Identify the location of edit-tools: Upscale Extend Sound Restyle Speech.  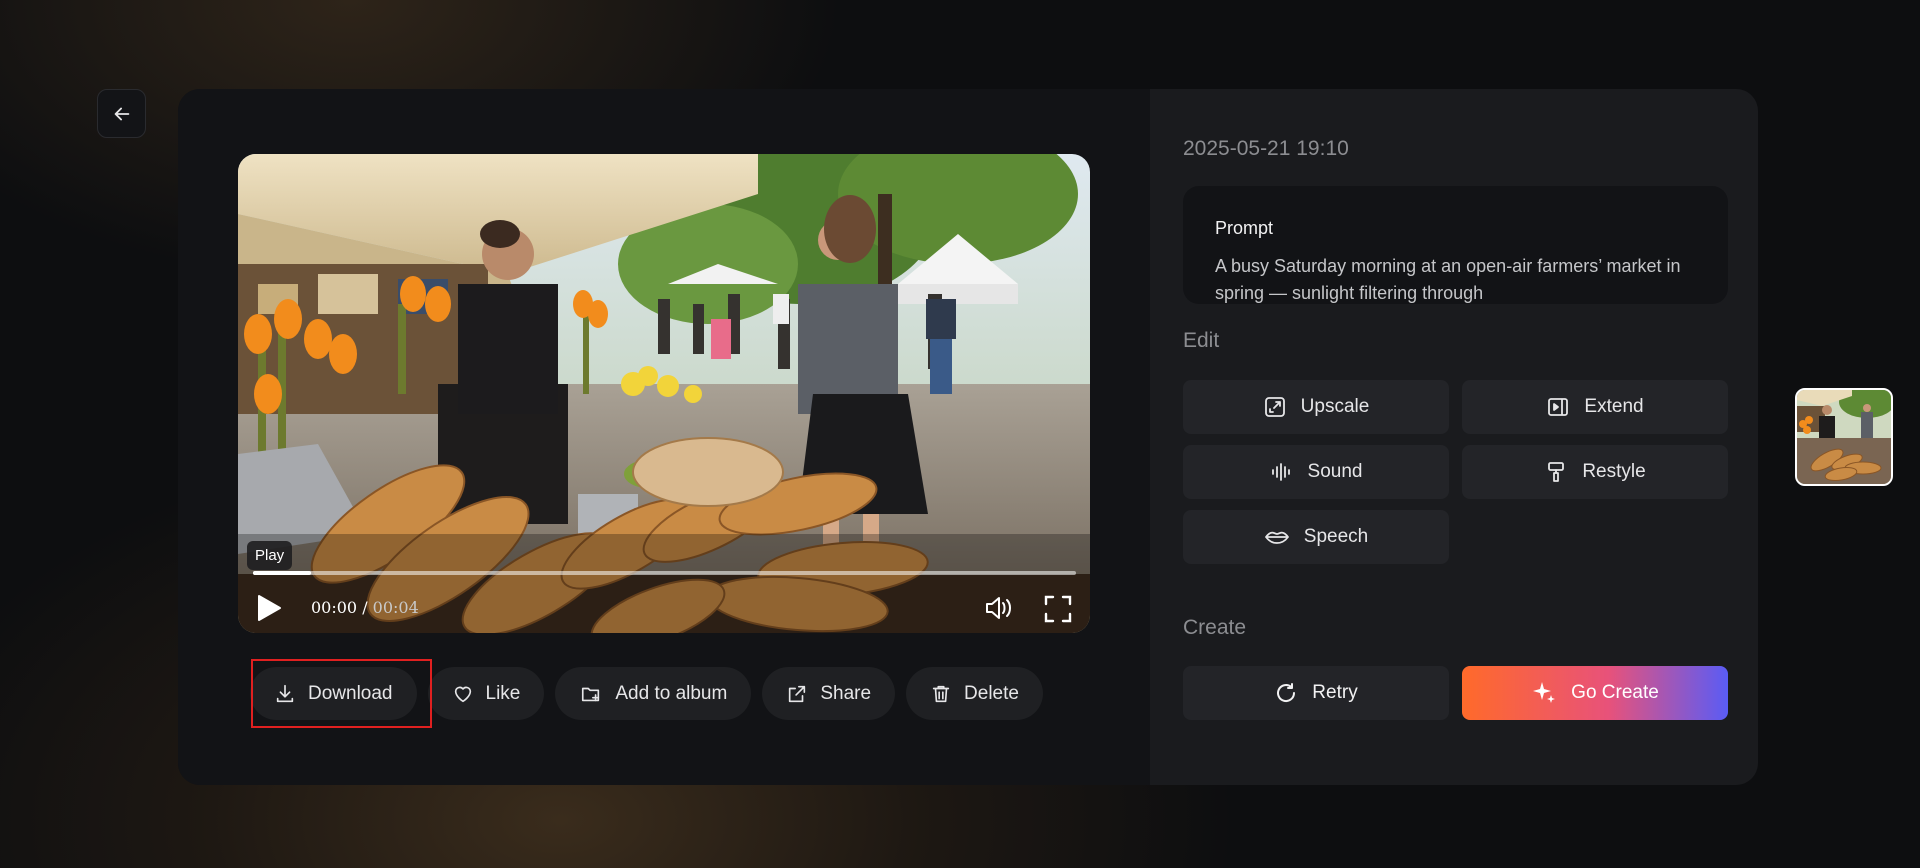
(1455, 472).